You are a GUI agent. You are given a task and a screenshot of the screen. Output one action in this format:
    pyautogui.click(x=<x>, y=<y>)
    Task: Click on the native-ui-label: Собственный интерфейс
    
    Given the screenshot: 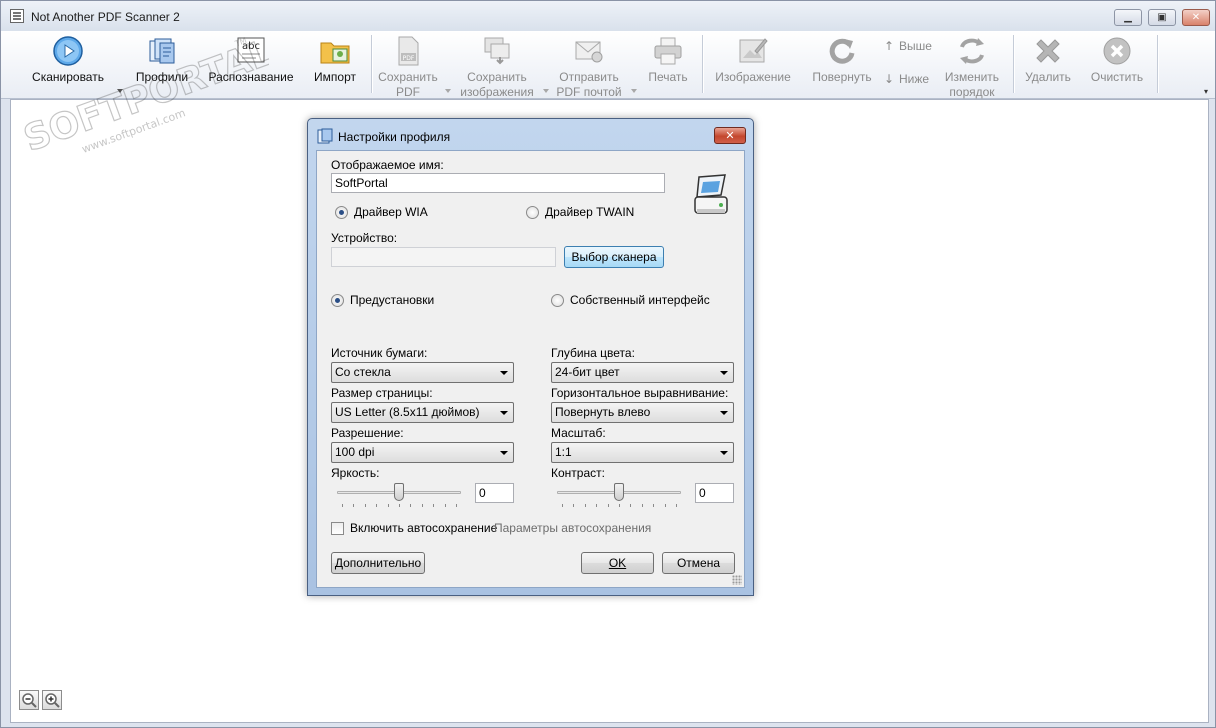 What is the action you would take?
    pyautogui.click(x=640, y=300)
    